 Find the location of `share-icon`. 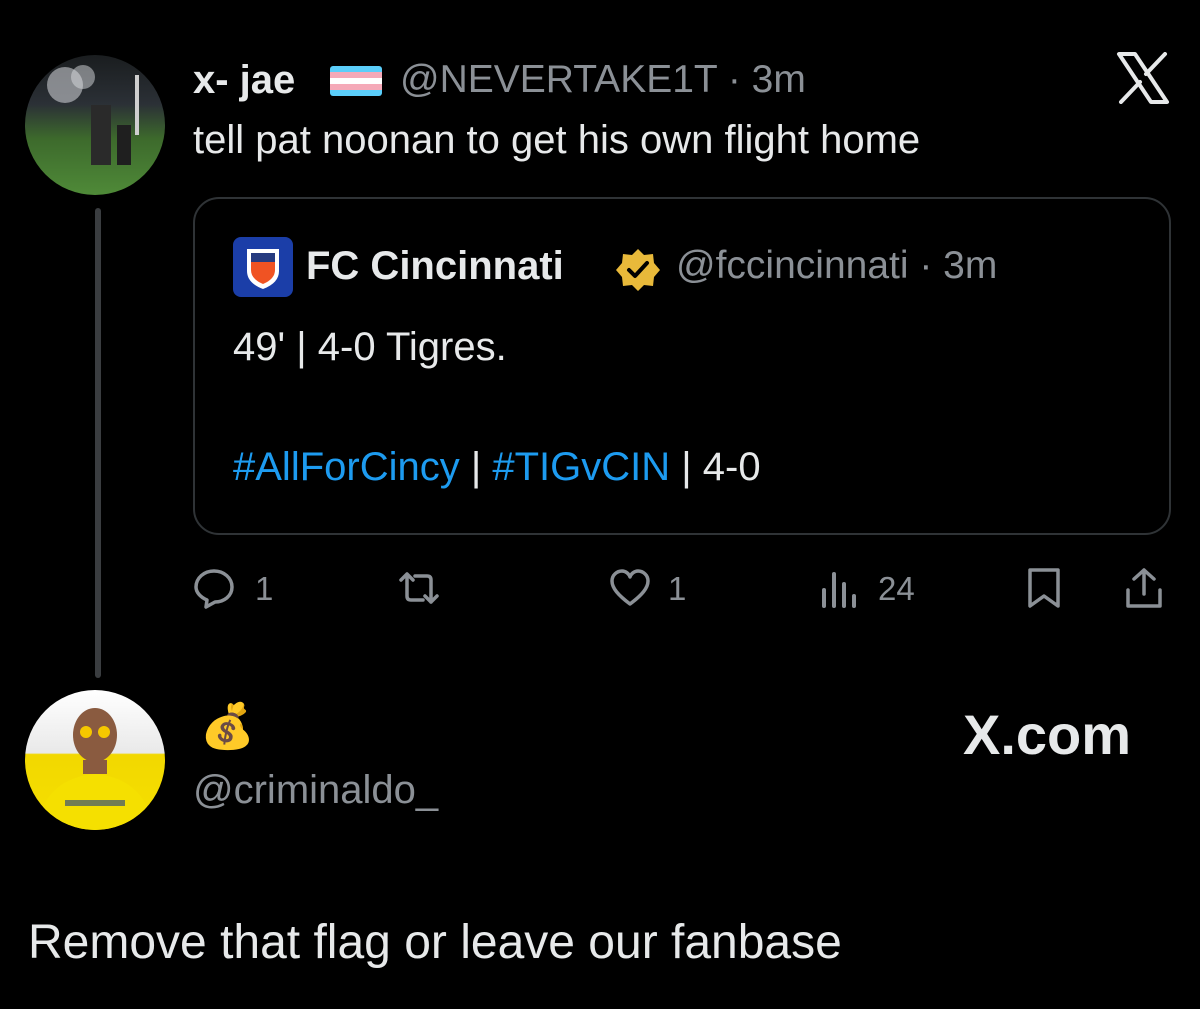

share-icon is located at coordinates (1144, 588).